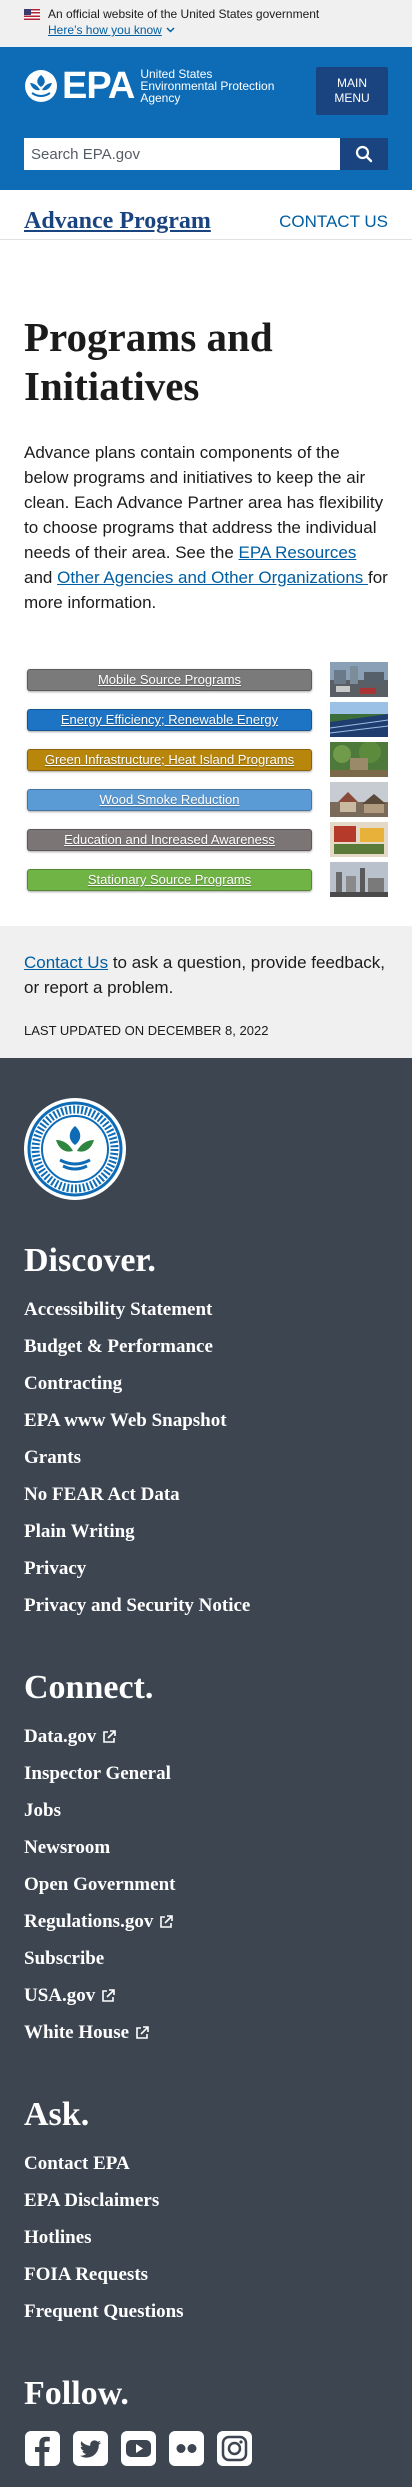 The width and height of the screenshot is (412, 2487). What do you see at coordinates (42, 2448) in the screenshot?
I see `facebook-icon` at bounding box center [42, 2448].